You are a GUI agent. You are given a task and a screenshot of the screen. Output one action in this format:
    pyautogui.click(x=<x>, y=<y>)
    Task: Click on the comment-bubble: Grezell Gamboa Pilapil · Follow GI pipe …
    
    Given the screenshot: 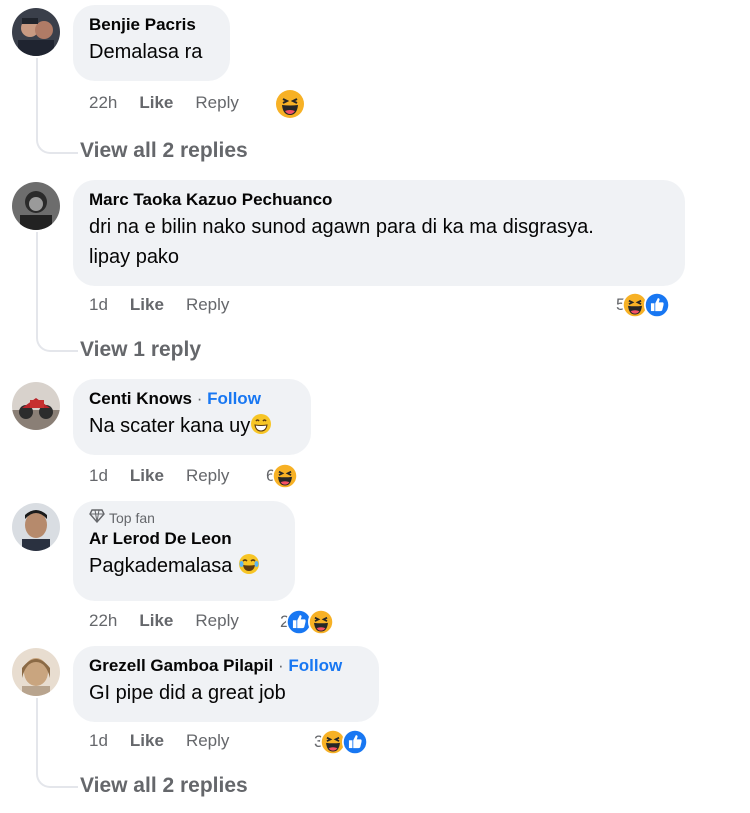 What is the action you would take?
    pyautogui.click(x=226, y=684)
    